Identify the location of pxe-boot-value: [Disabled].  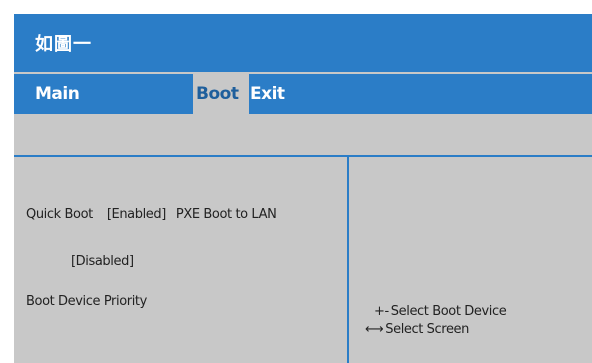
(102, 261).